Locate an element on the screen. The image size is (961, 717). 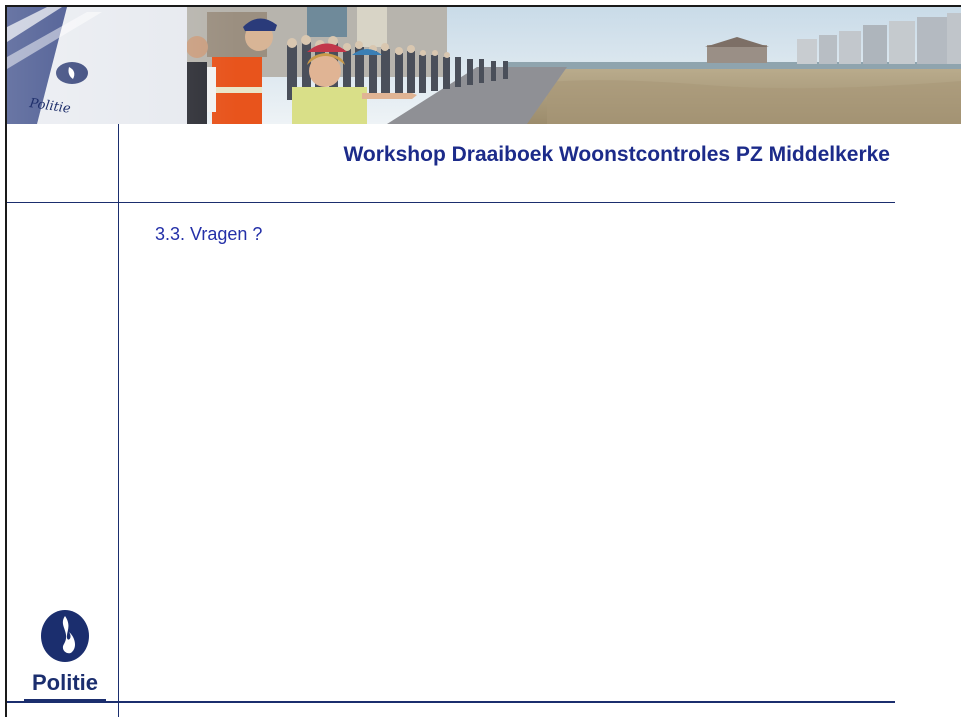
politie-logo: Politie is located at coordinates (65, 651).